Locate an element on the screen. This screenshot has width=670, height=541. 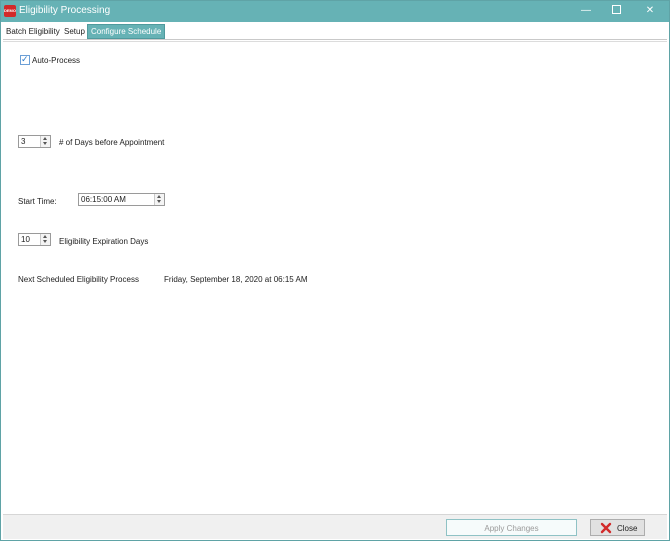
auto-process-checkbox: ✓ is located at coordinates (25, 59).